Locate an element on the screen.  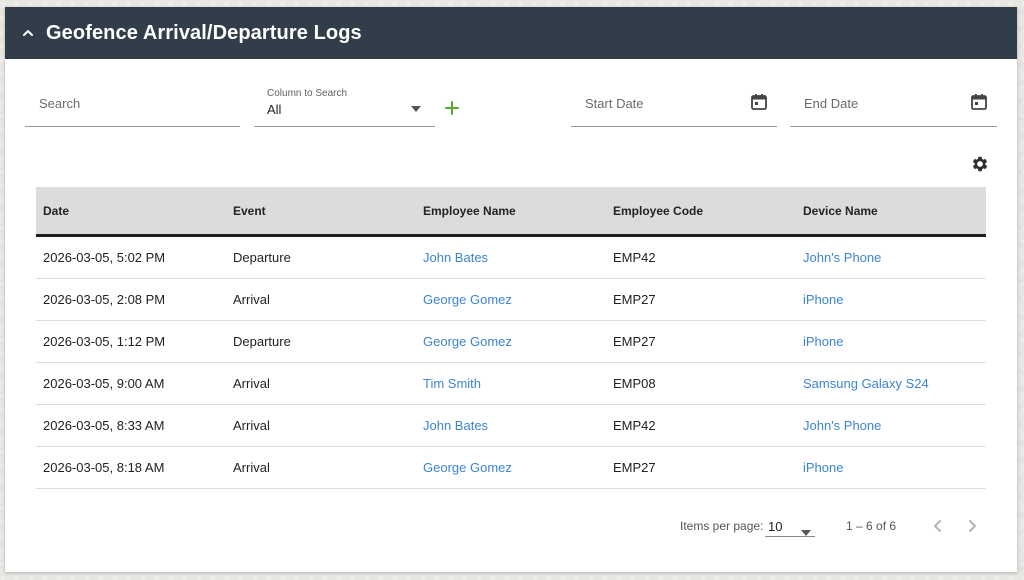
column-header-device-name: Device Name is located at coordinates (891, 211).